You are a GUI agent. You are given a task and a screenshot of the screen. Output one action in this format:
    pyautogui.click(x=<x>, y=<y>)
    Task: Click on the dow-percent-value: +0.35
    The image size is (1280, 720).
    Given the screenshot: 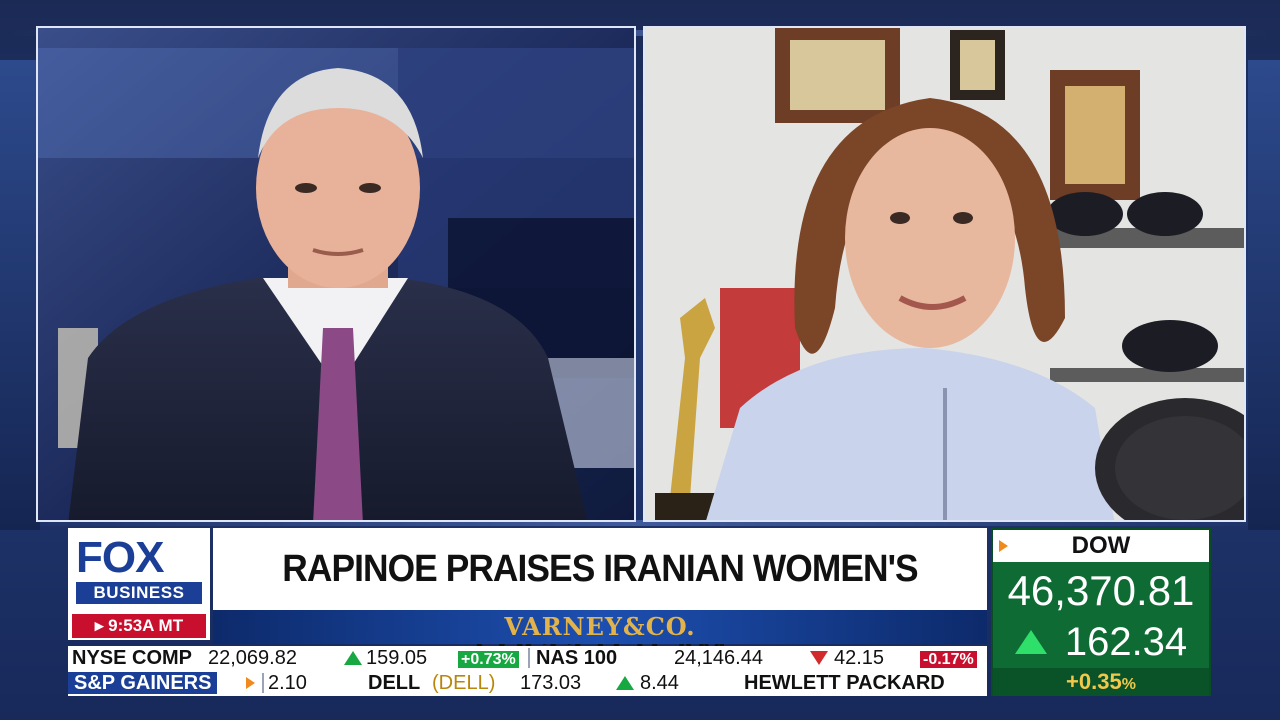 What is the action you would take?
    pyautogui.click(x=1094, y=681)
    